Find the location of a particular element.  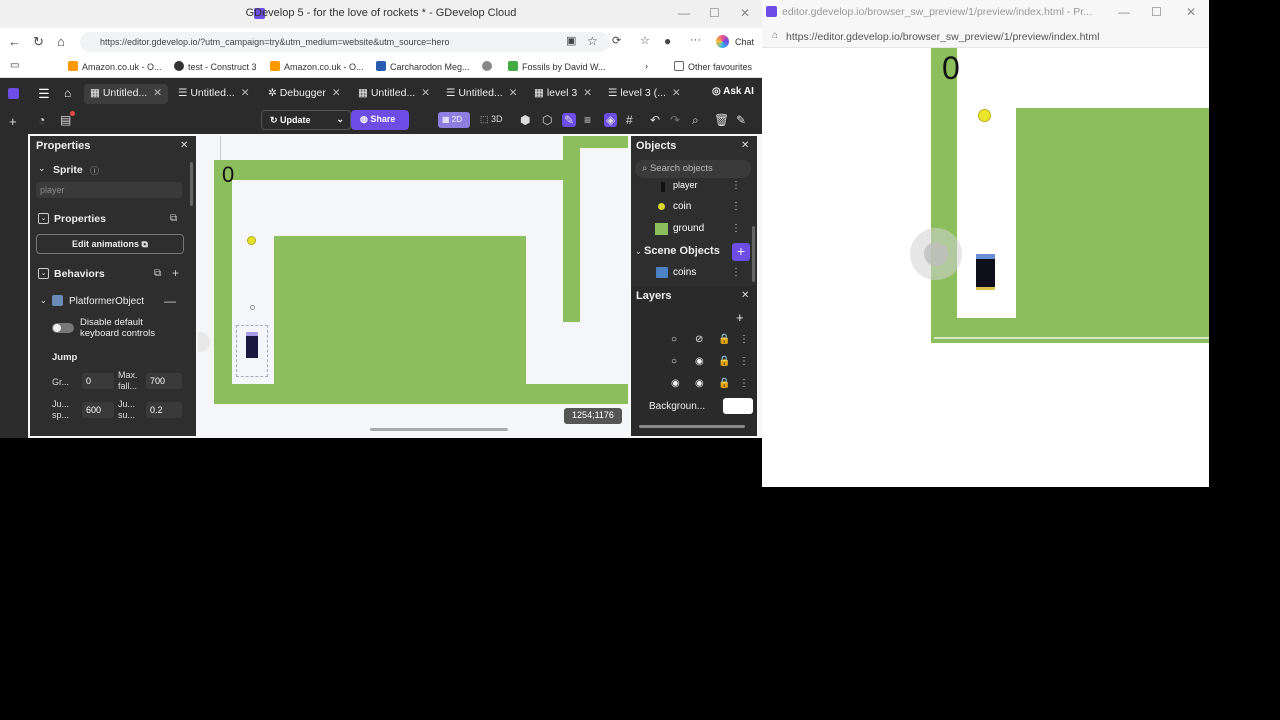

search-objects-input: ⌕ Search objects is located at coordinates (693, 169).